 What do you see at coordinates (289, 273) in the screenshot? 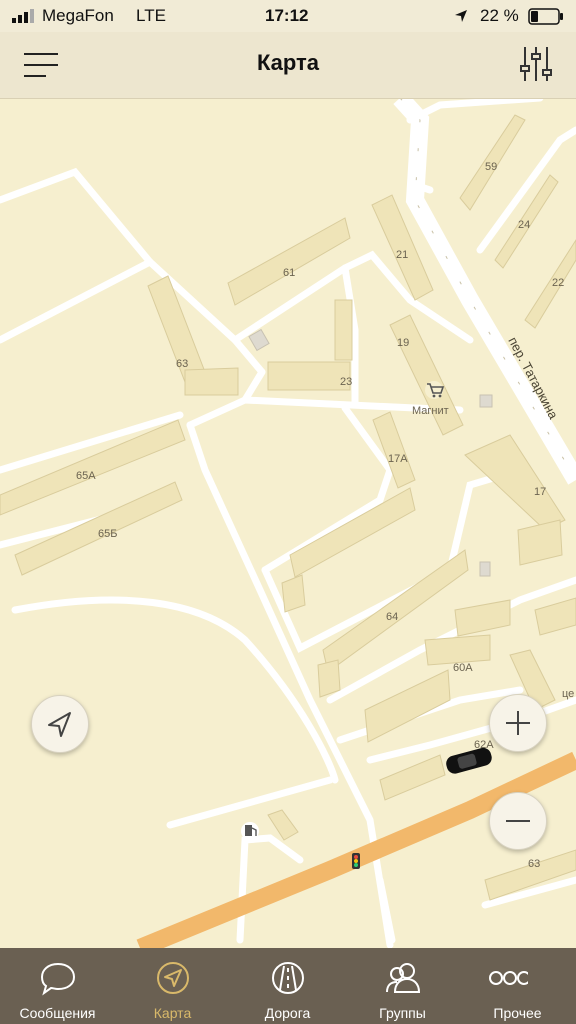
I see `label-61: 61` at bounding box center [289, 273].